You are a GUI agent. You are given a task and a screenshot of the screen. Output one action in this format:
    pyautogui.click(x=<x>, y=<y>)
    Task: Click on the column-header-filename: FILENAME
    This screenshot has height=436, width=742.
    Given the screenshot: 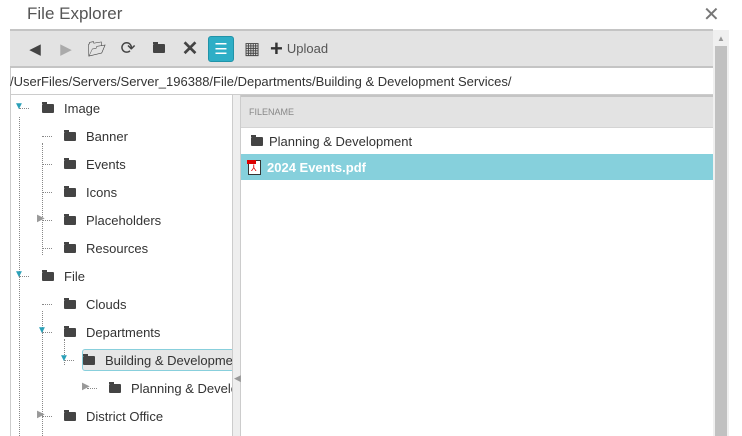 What is the action you would take?
    pyautogui.click(x=477, y=111)
    